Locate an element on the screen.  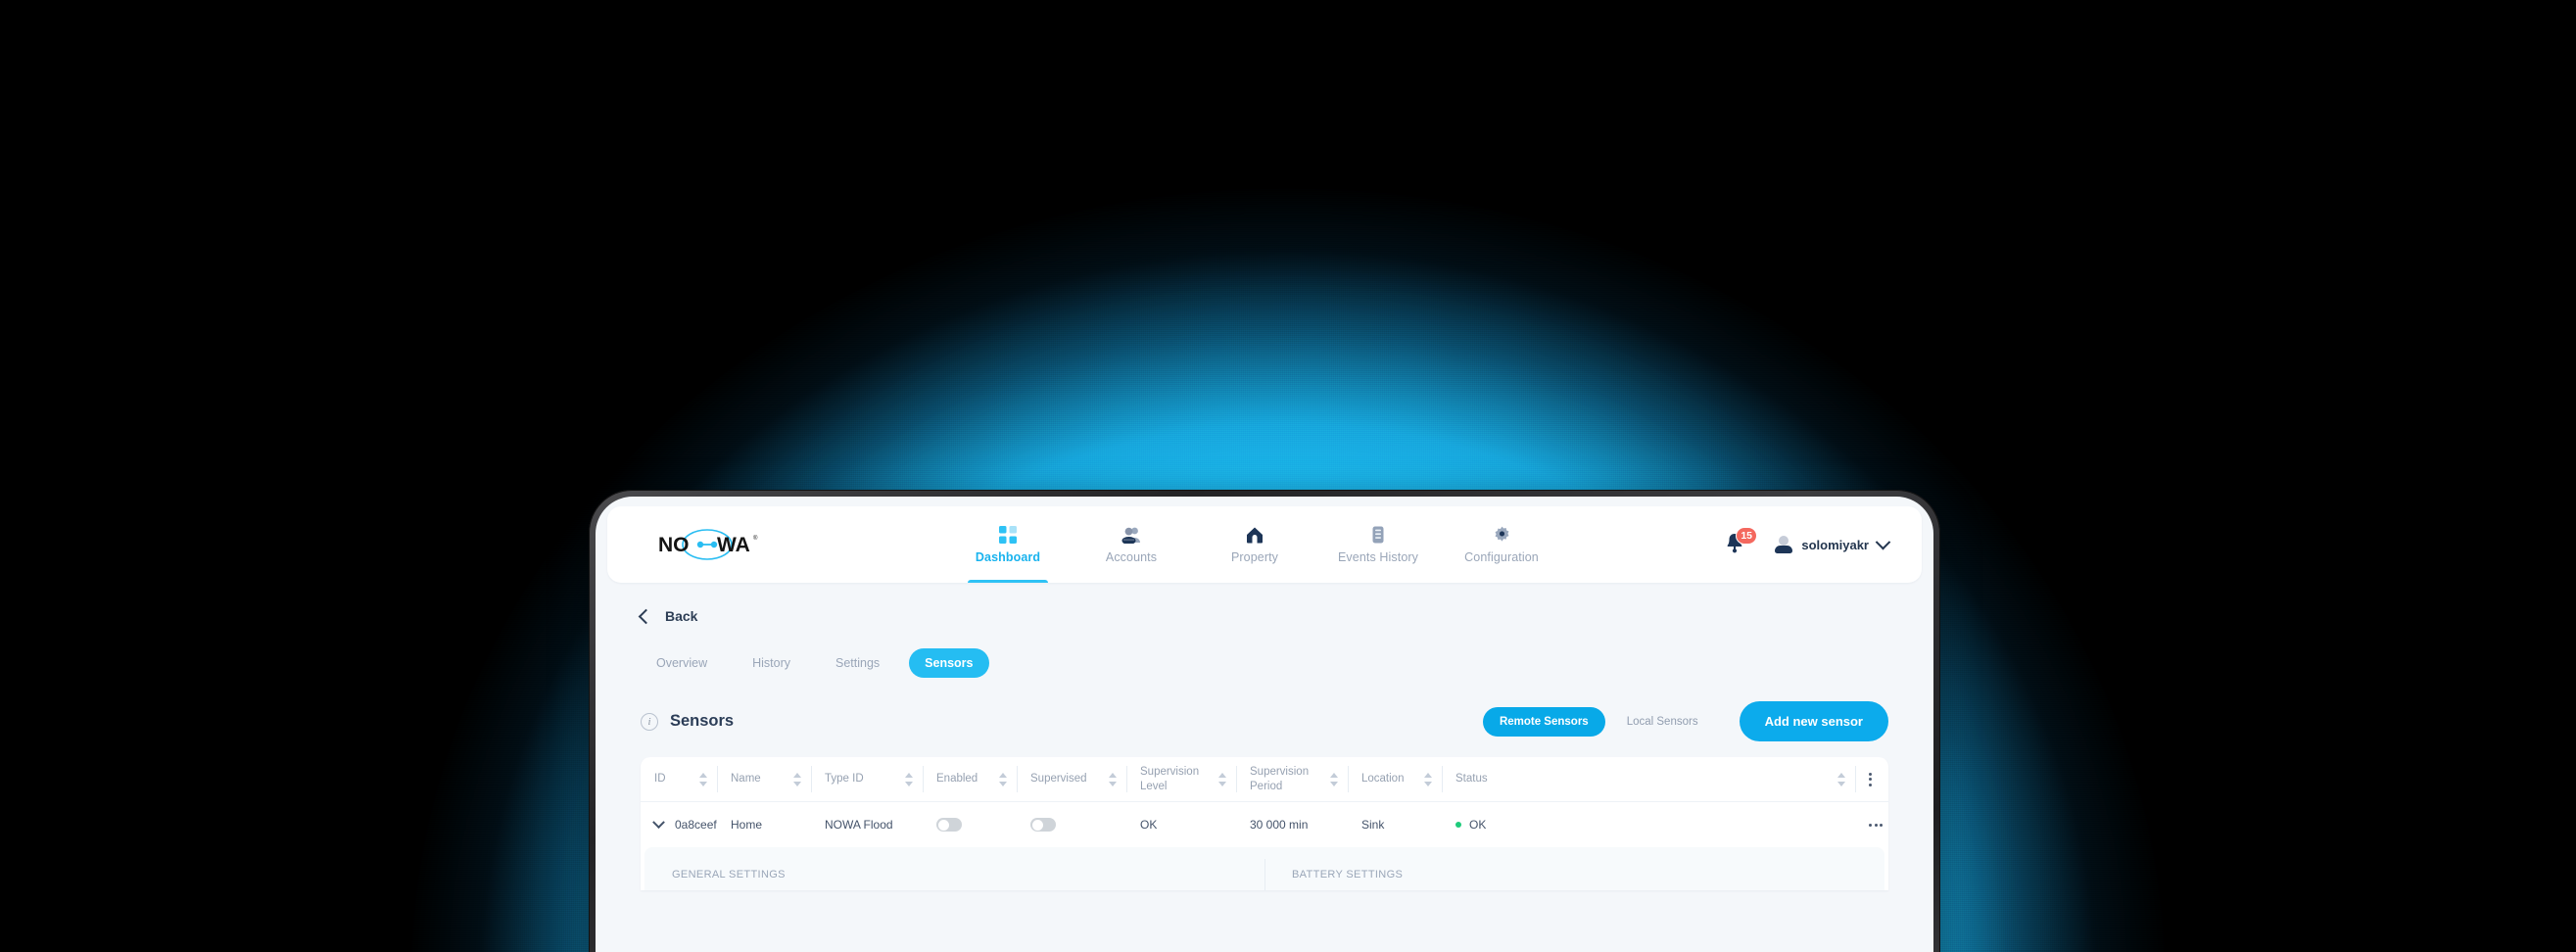
expanded-row-panel: GENERAL SETTINGS BATTERY SETTINGS is located at coordinates (1264, 868).